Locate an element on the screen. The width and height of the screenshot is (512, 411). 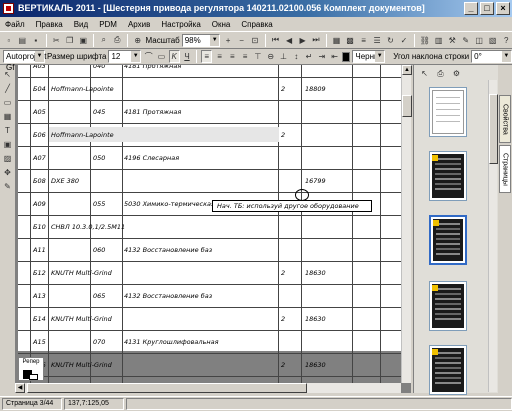
pages-panel-scrollbar is located at coordinates (493, 236).